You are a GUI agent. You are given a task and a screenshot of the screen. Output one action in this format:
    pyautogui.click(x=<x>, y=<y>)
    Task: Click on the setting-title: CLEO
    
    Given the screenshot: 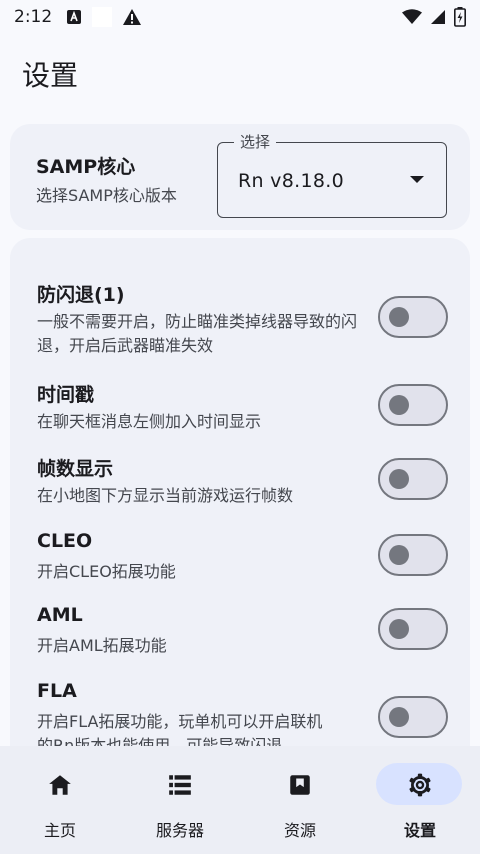 What is the action you would take?
    pyautogui.click(x=65, y=541)
    